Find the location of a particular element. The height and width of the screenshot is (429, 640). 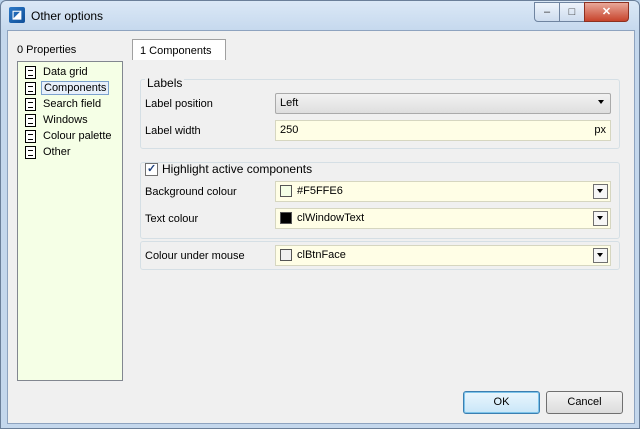

list-item-label: Windows is located at coordinates (65, 120).